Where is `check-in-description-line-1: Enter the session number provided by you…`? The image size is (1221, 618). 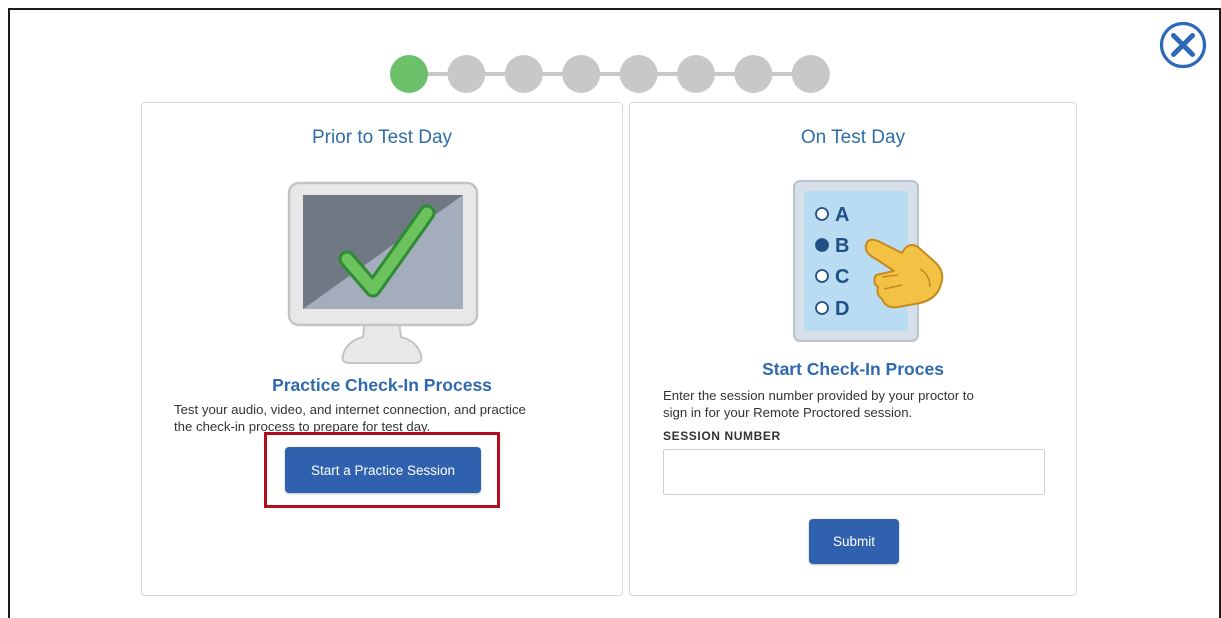 check-in-description-line-1: Enter the session number provided by you… is located at coordinates (818, 395).